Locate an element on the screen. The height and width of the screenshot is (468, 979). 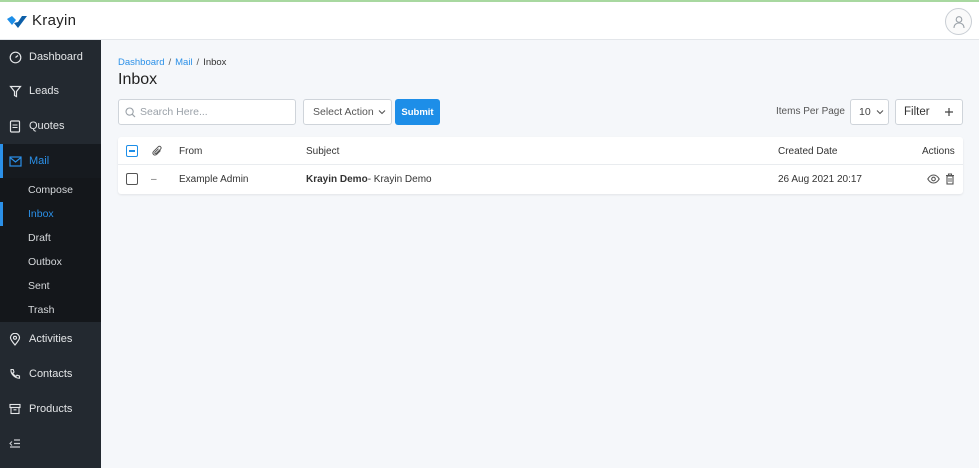
search-box is located at coordinates (207, 112).